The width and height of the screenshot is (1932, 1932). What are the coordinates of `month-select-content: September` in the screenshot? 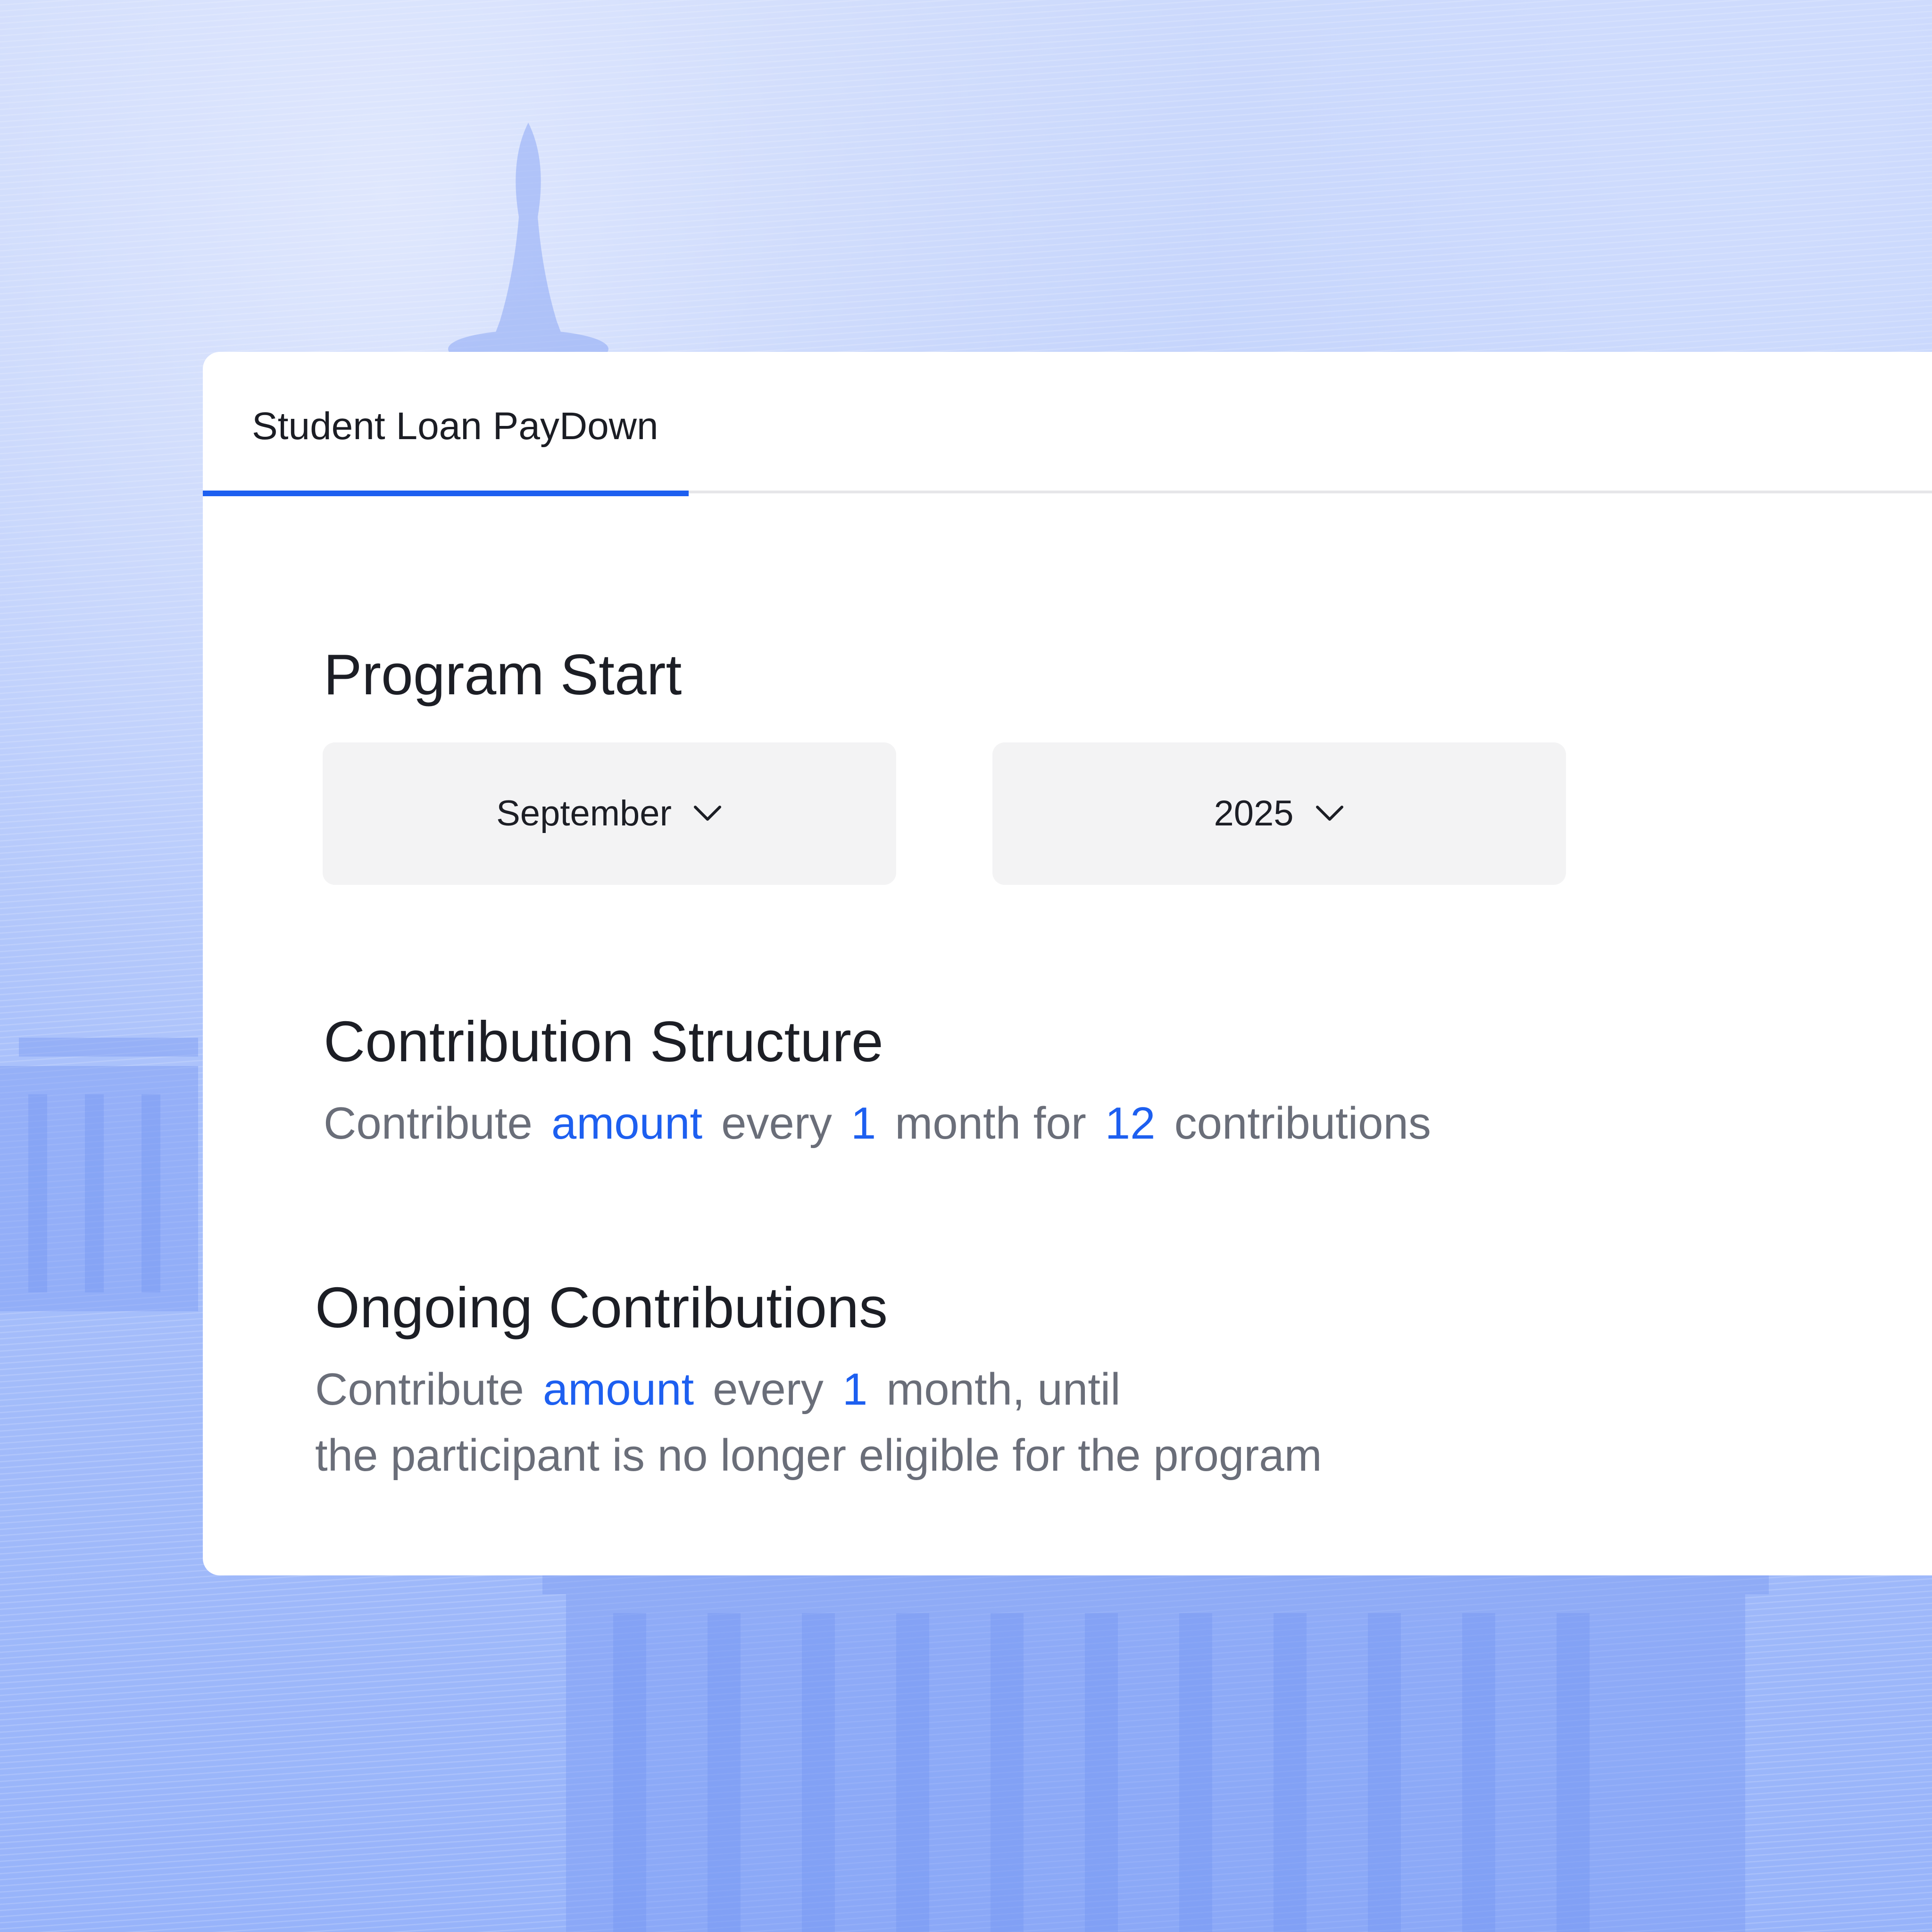 It's located at (610, 813).